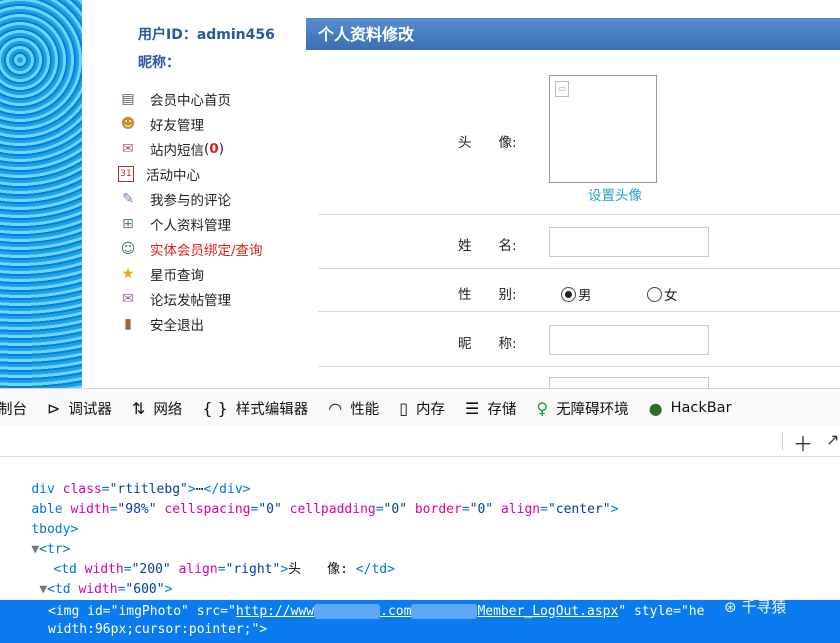 Image resolution: width=840 pixels, height=643 pixels. Describe the element at coordinates (803, 442) in the screenshot. I see `add-node-icon: ＋` at that location.